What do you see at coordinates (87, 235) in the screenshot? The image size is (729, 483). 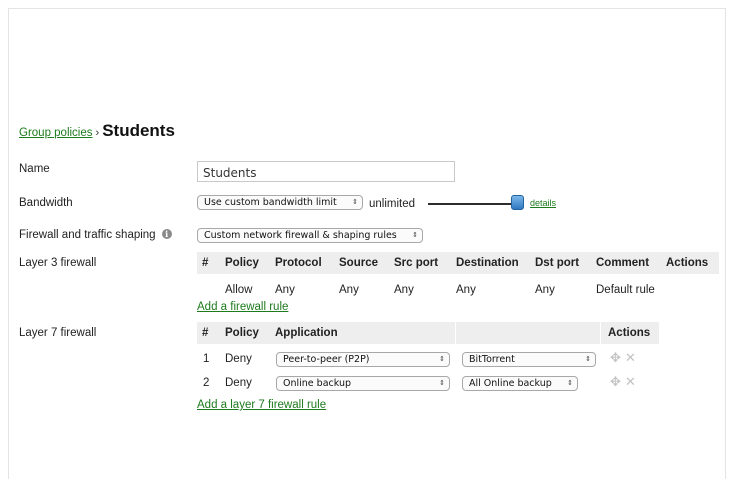 I see `firewall-shaping-label-text: Firewall and traffic shaping` at bounding box center [87, 235].